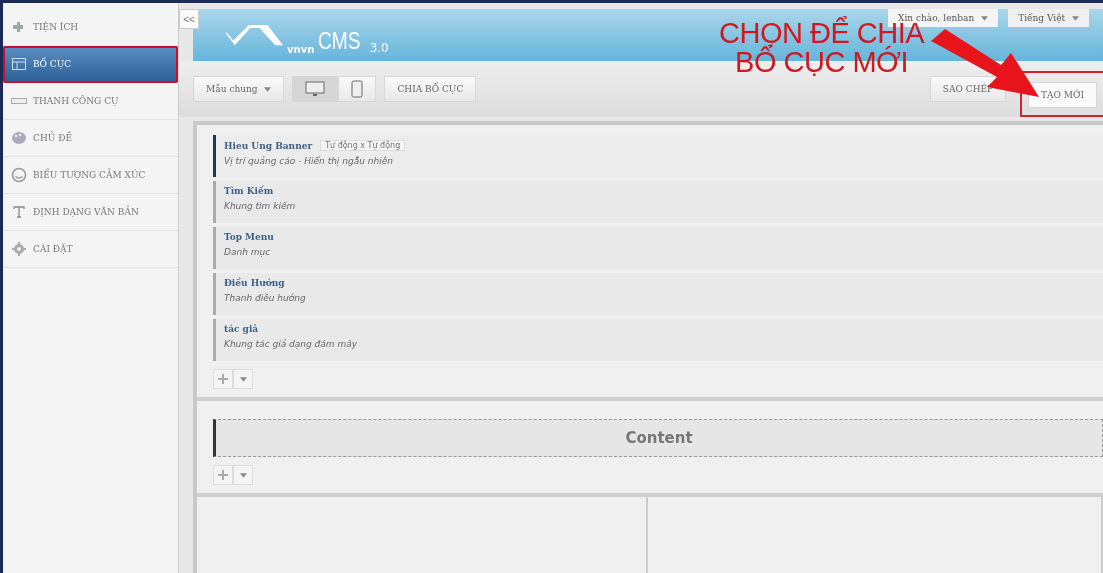 The width and height of the screenshot is (1103, 573). What do you see at coordinates (658, 156) in the screenshot?
I see `layout-block: Hieu Ung Banner Tự động x Tự động Vị trí quảng cáo - Hiển thị ngẫu nhiên` at bounding box center [658, 156].